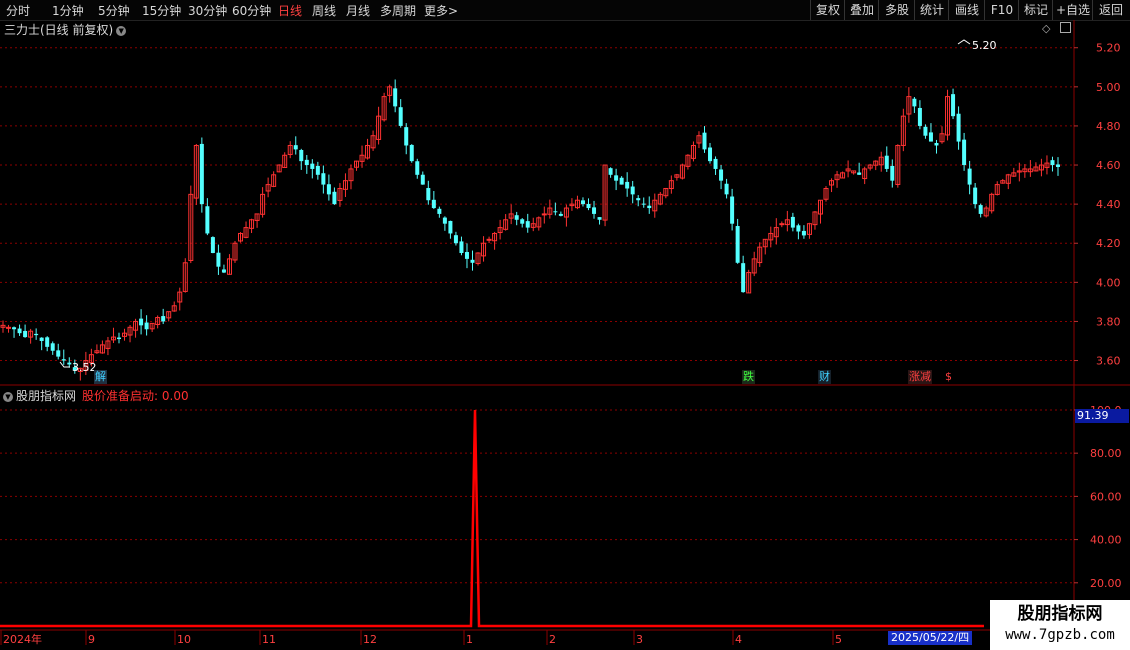 The height and width of the screenshot is (650, 1130). Describe the element at coordinates (1060, 614) in the screenshot. I see `watermark-title: 股朋指标网` at that location.